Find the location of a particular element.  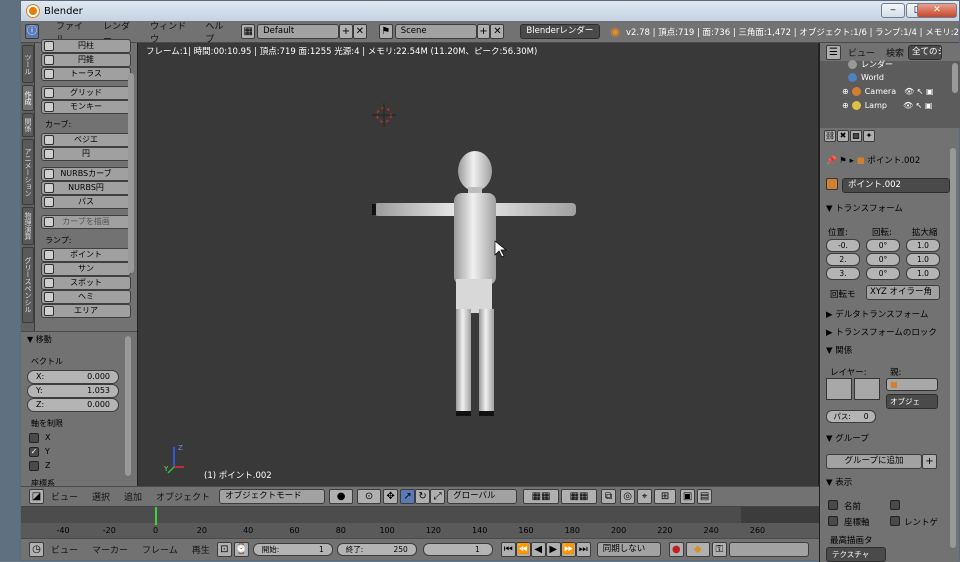

render-engine-select: Blenderレンダー is located at coordinates (560, 31).